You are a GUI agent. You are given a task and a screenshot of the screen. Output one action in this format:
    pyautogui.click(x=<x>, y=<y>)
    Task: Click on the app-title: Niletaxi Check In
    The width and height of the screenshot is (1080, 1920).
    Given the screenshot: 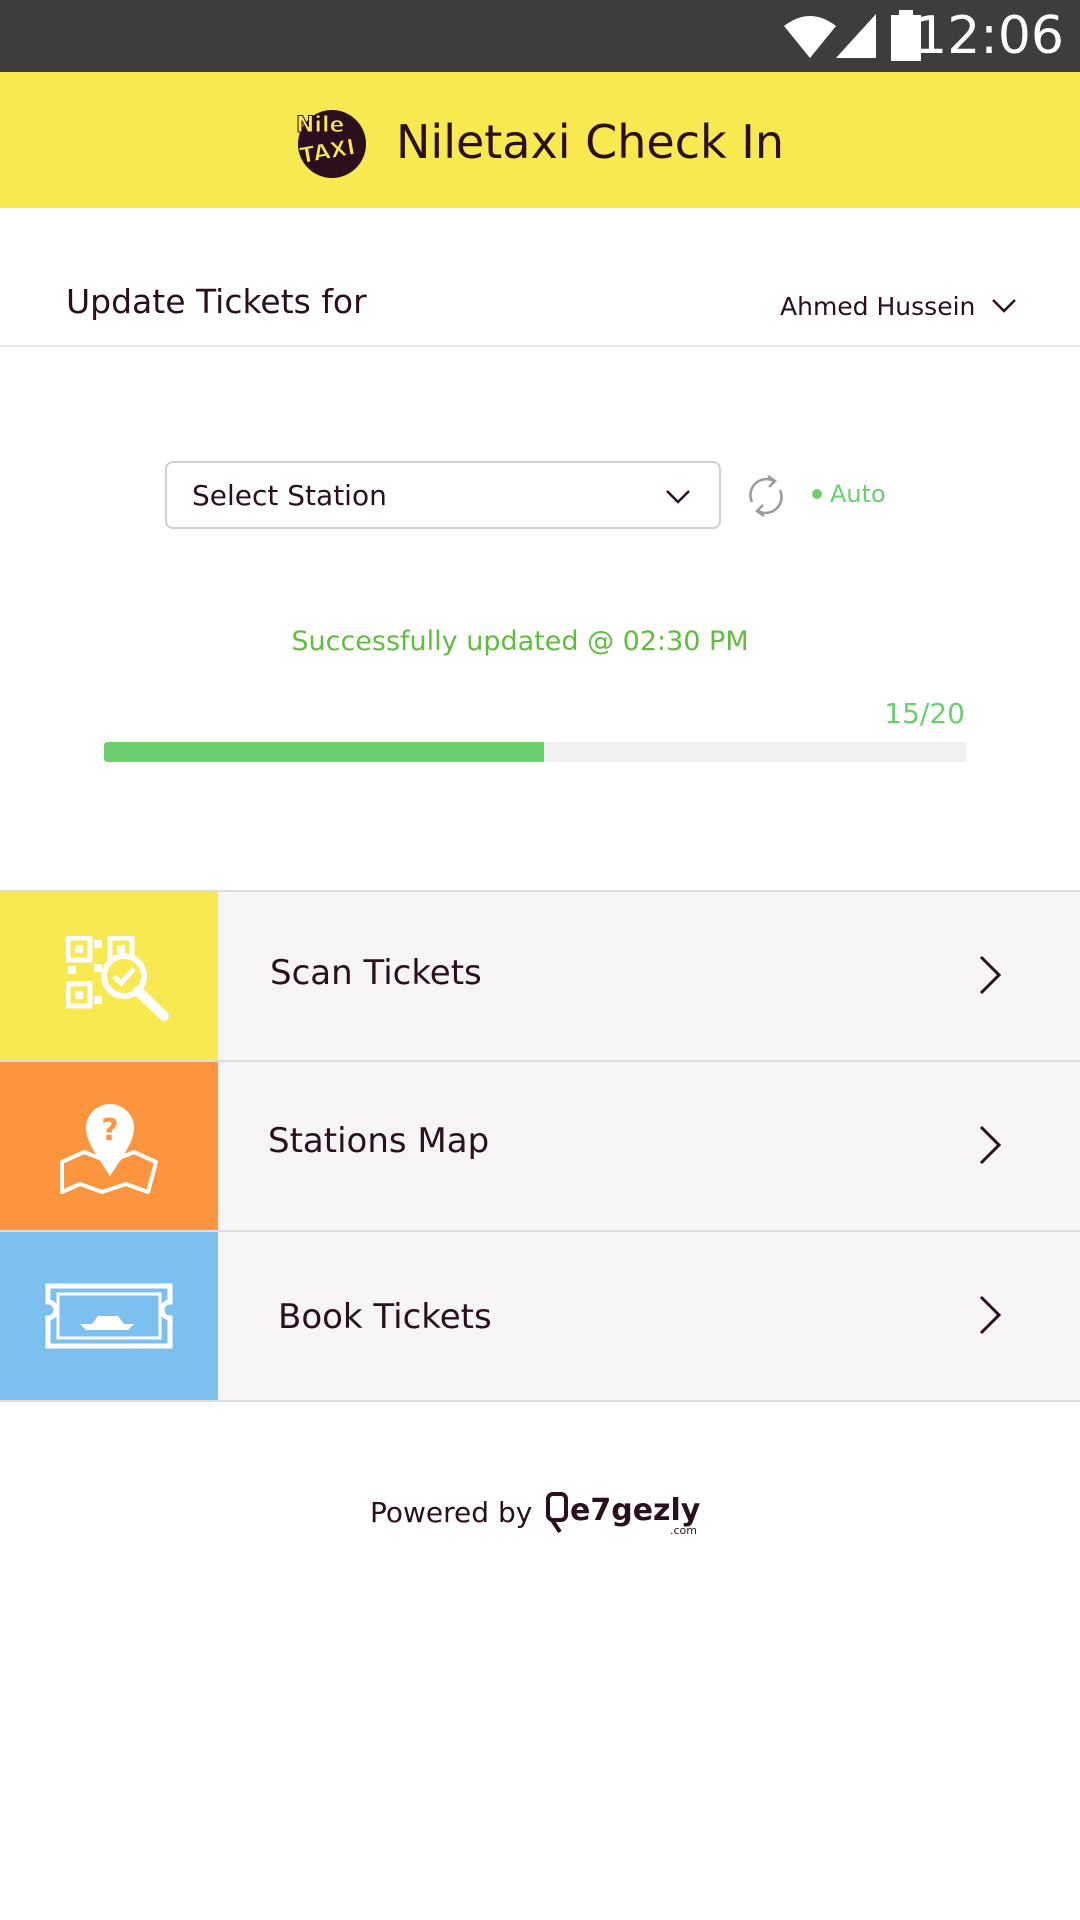 What is the action you would take?
    pyautogui.click(x=590, y=142)
    